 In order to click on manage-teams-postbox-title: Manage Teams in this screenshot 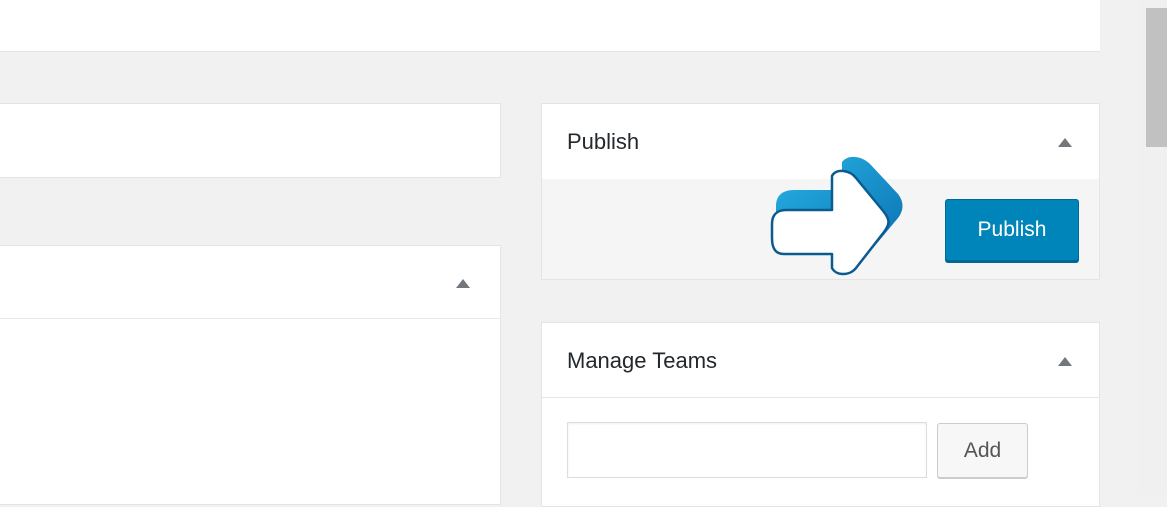, I will do `click(642, 360)`.